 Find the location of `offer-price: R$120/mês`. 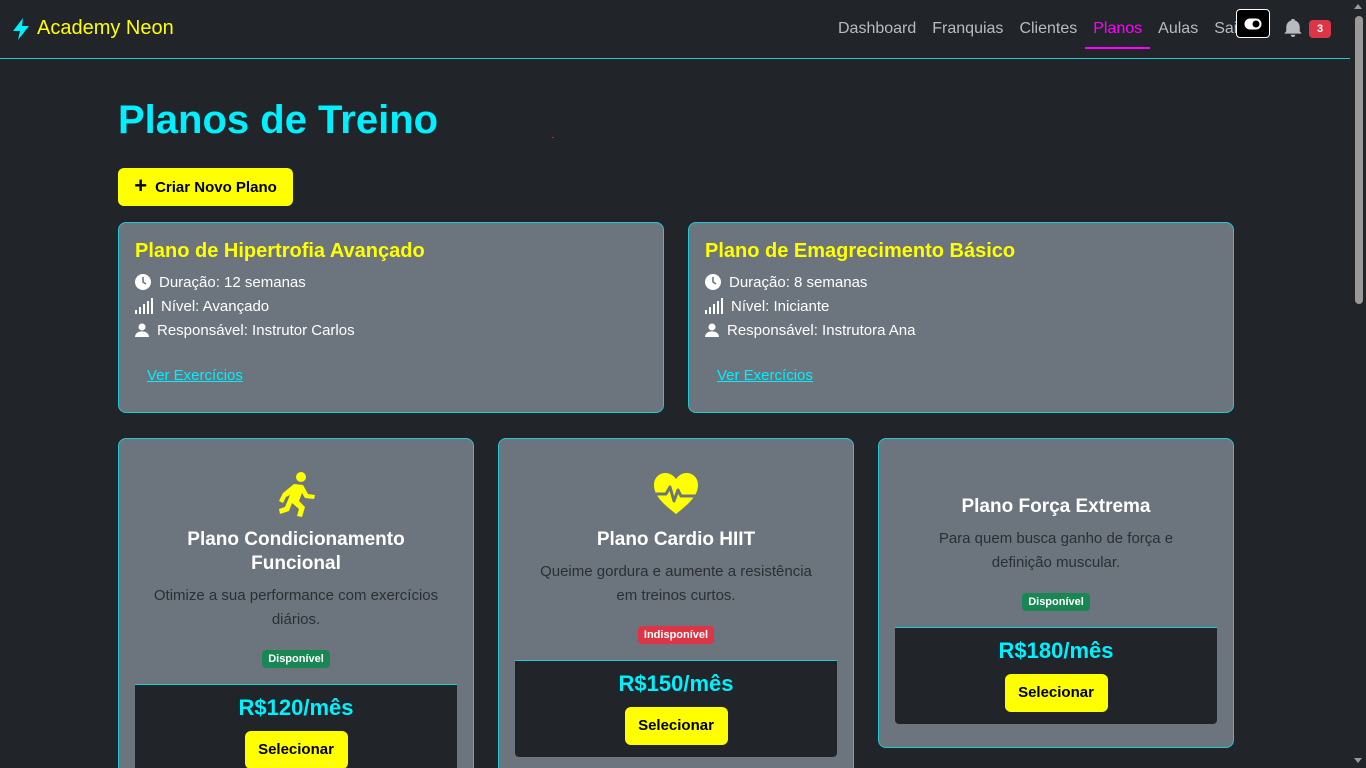

offer-price: R$120/mês is located at coordinates (296, 707).